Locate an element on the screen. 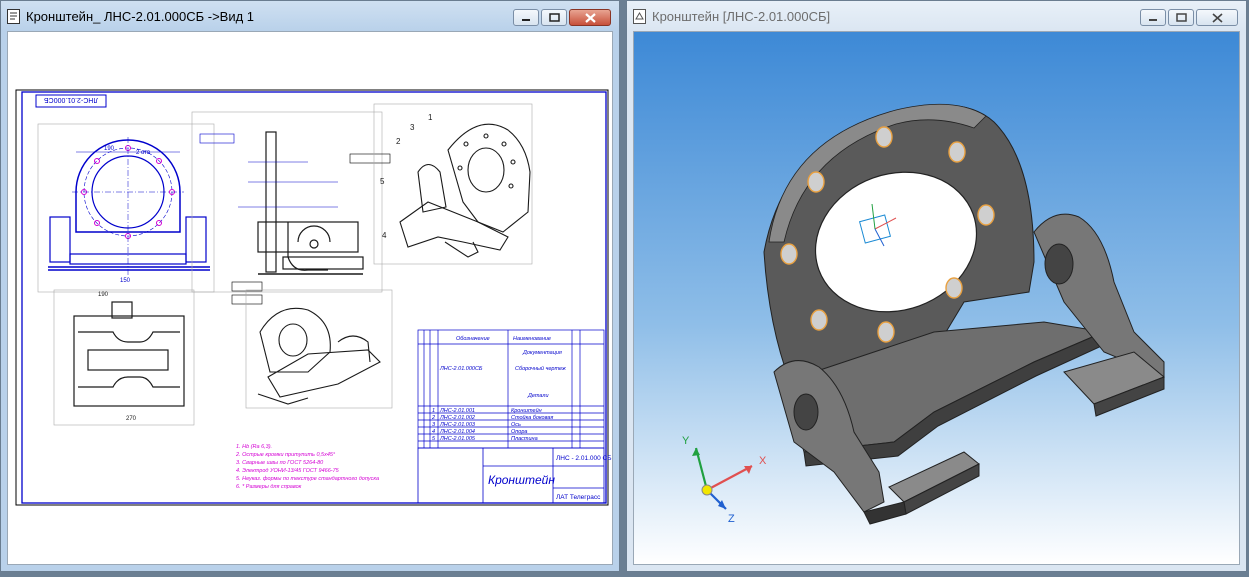 The image size is (1249, 577). model-document-icon is located at coordinates (639, 16).